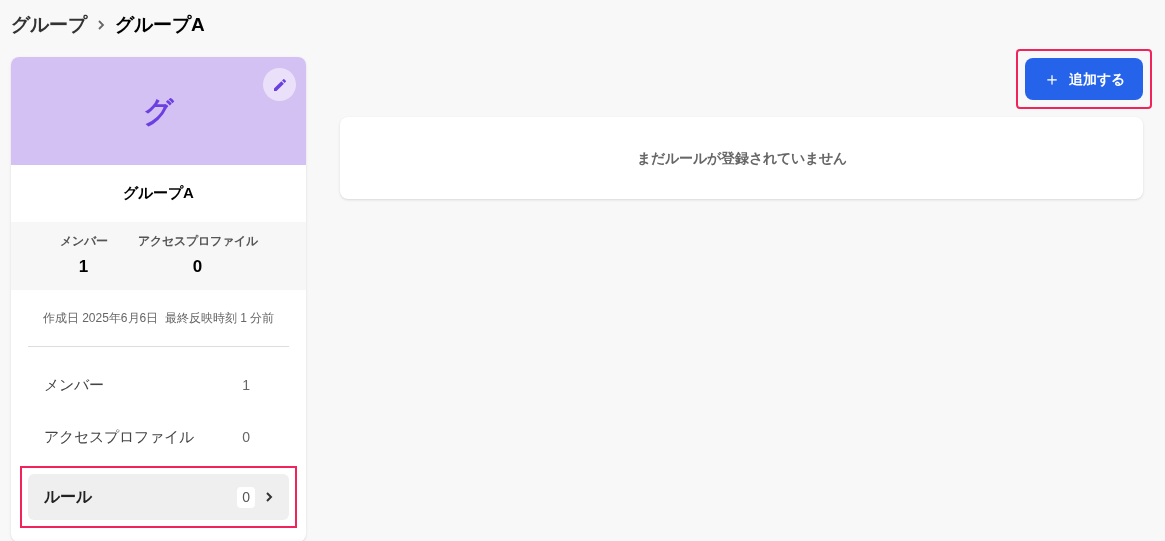  What do you see at coordinates (158, 111) in the screenshot?
I see `group-initial: グ` at bounding box center [158, 111].